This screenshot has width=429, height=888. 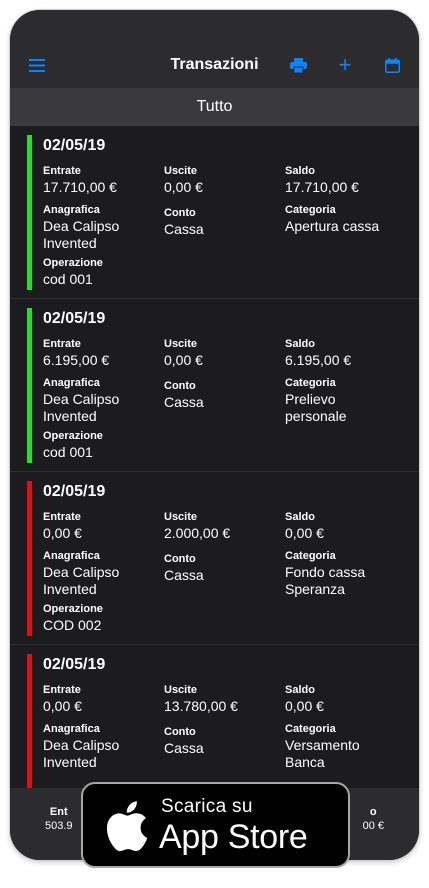 What do you see at coordinates (345, 65) in the screenshot?
I see `add-button: +` at bounding box center [345, 65].